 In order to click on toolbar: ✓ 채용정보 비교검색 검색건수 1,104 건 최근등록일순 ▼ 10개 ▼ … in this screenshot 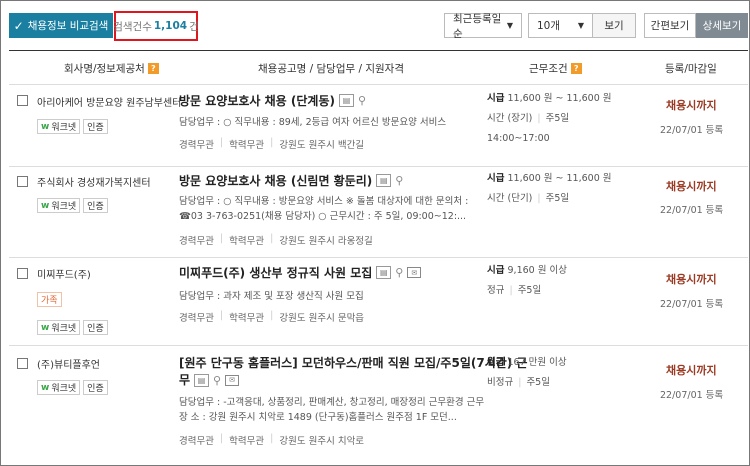, I will do `click(374, 25)`.